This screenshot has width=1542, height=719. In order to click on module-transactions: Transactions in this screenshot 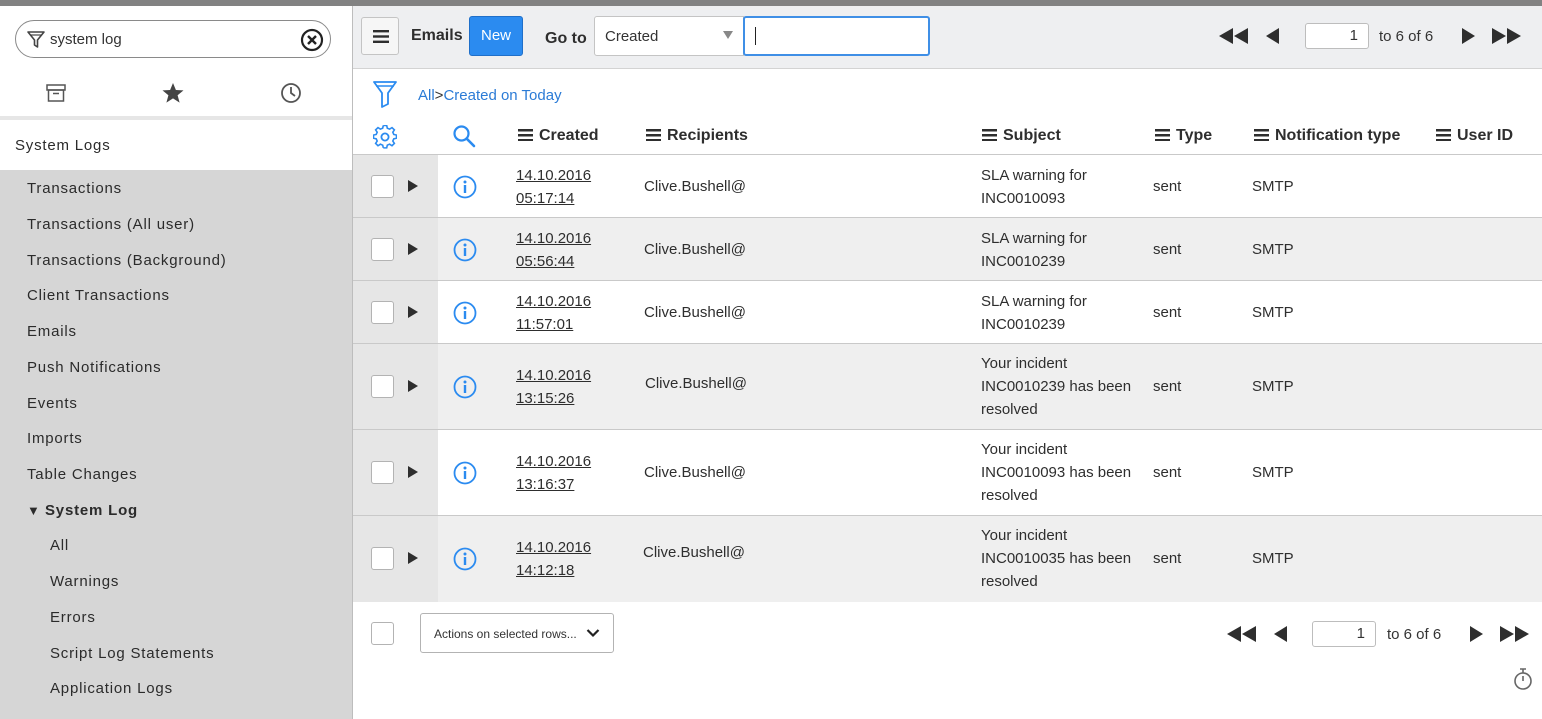, I will do `click(74, 188)`.